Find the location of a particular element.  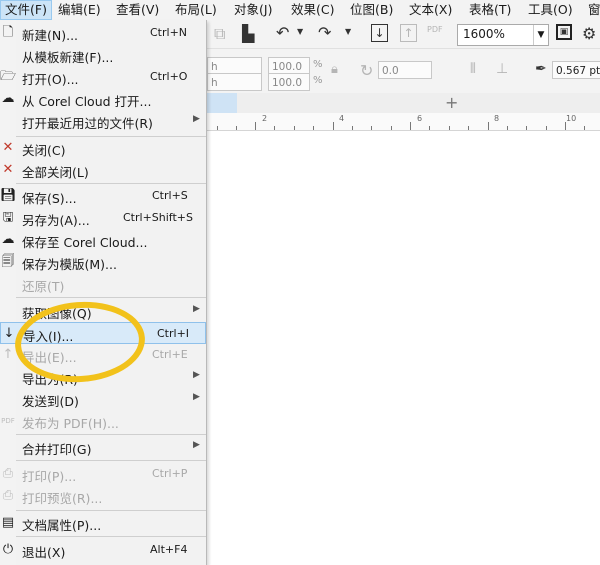

menu-effects: 效果(C) is located at coordinates (312, 10).